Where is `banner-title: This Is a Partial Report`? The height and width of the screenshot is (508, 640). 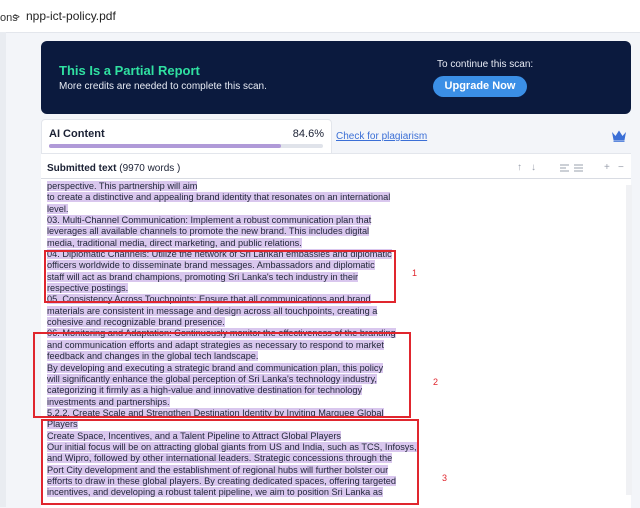 banner-title: This Is a Partial Report is located at coordinates (129, 70).